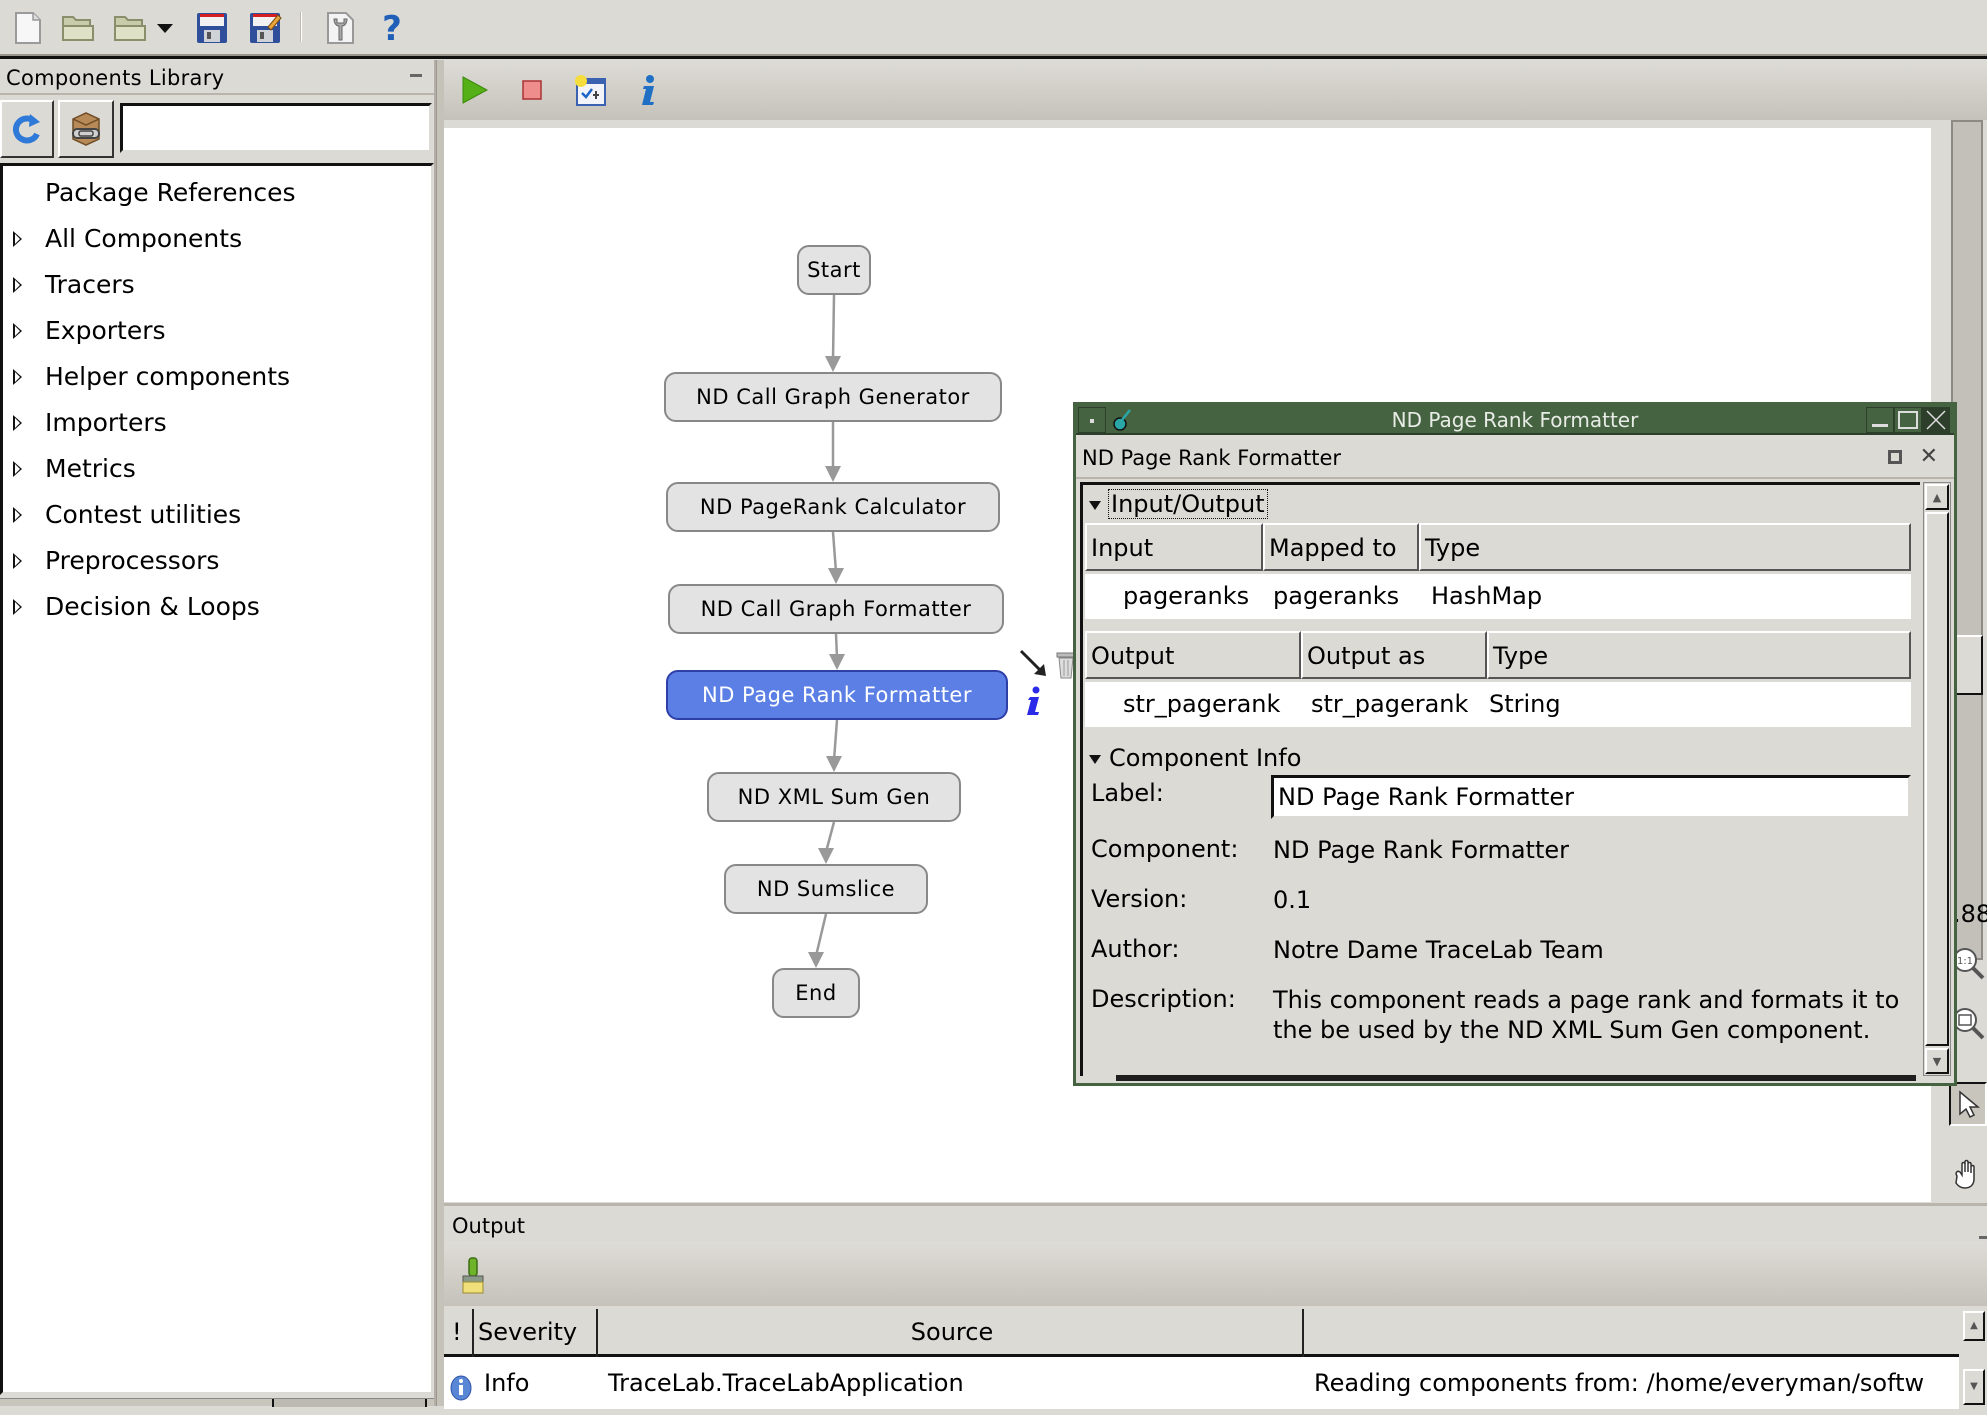 The height and width of the screenshot is (1415, 1987). What do you see at coordinates (826, 889) in the screenshot?
I see `graph-node-sum: ND Sumslice` at bounding box center [826, 889].